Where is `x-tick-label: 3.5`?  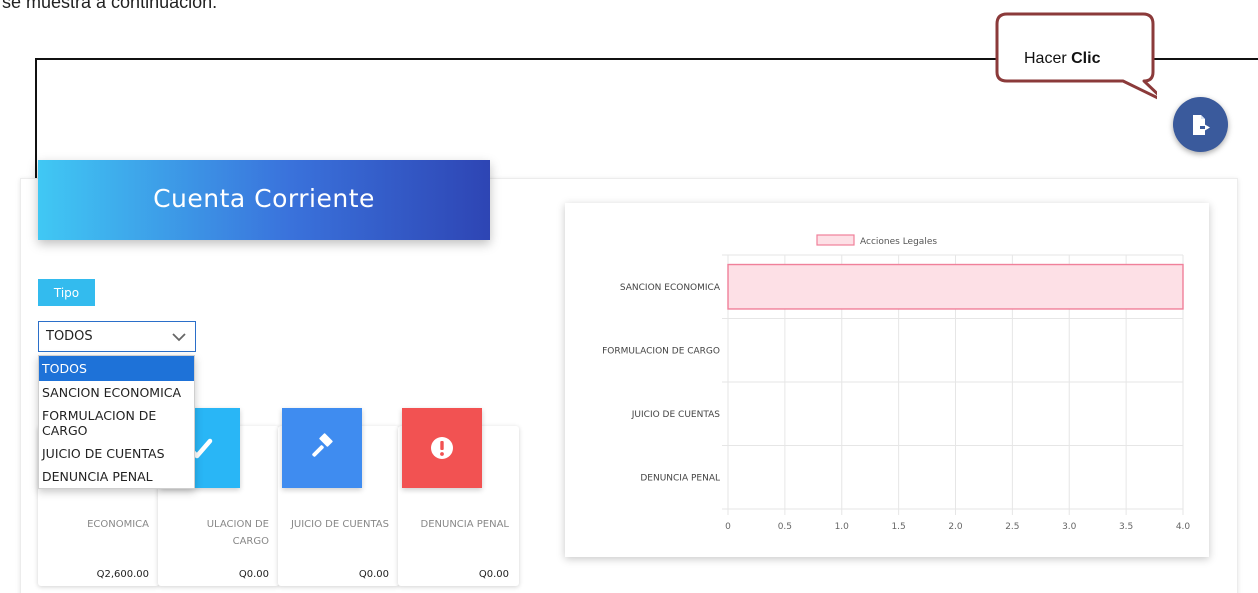 x-tick-label: 3.5 is located at coordinates (1126, 527).